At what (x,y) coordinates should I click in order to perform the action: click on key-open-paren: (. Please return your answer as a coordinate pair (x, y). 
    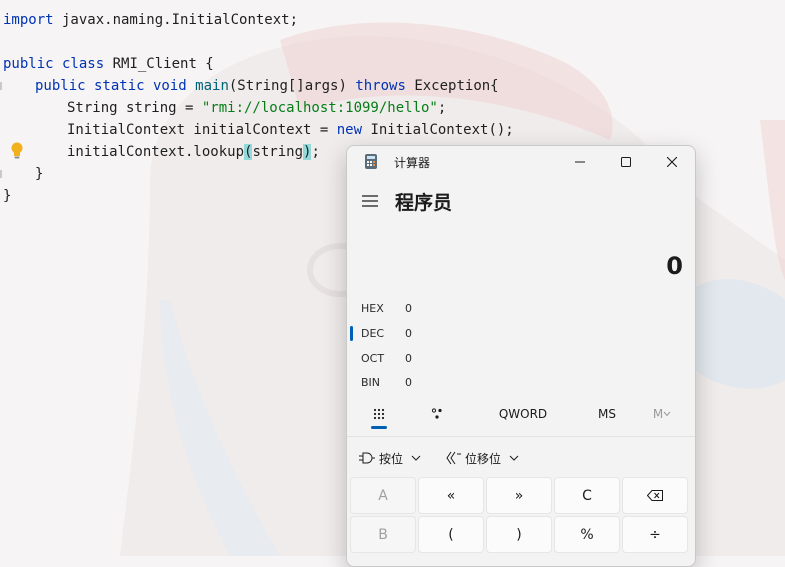
    Looking at the image, I should click on (451, 534).